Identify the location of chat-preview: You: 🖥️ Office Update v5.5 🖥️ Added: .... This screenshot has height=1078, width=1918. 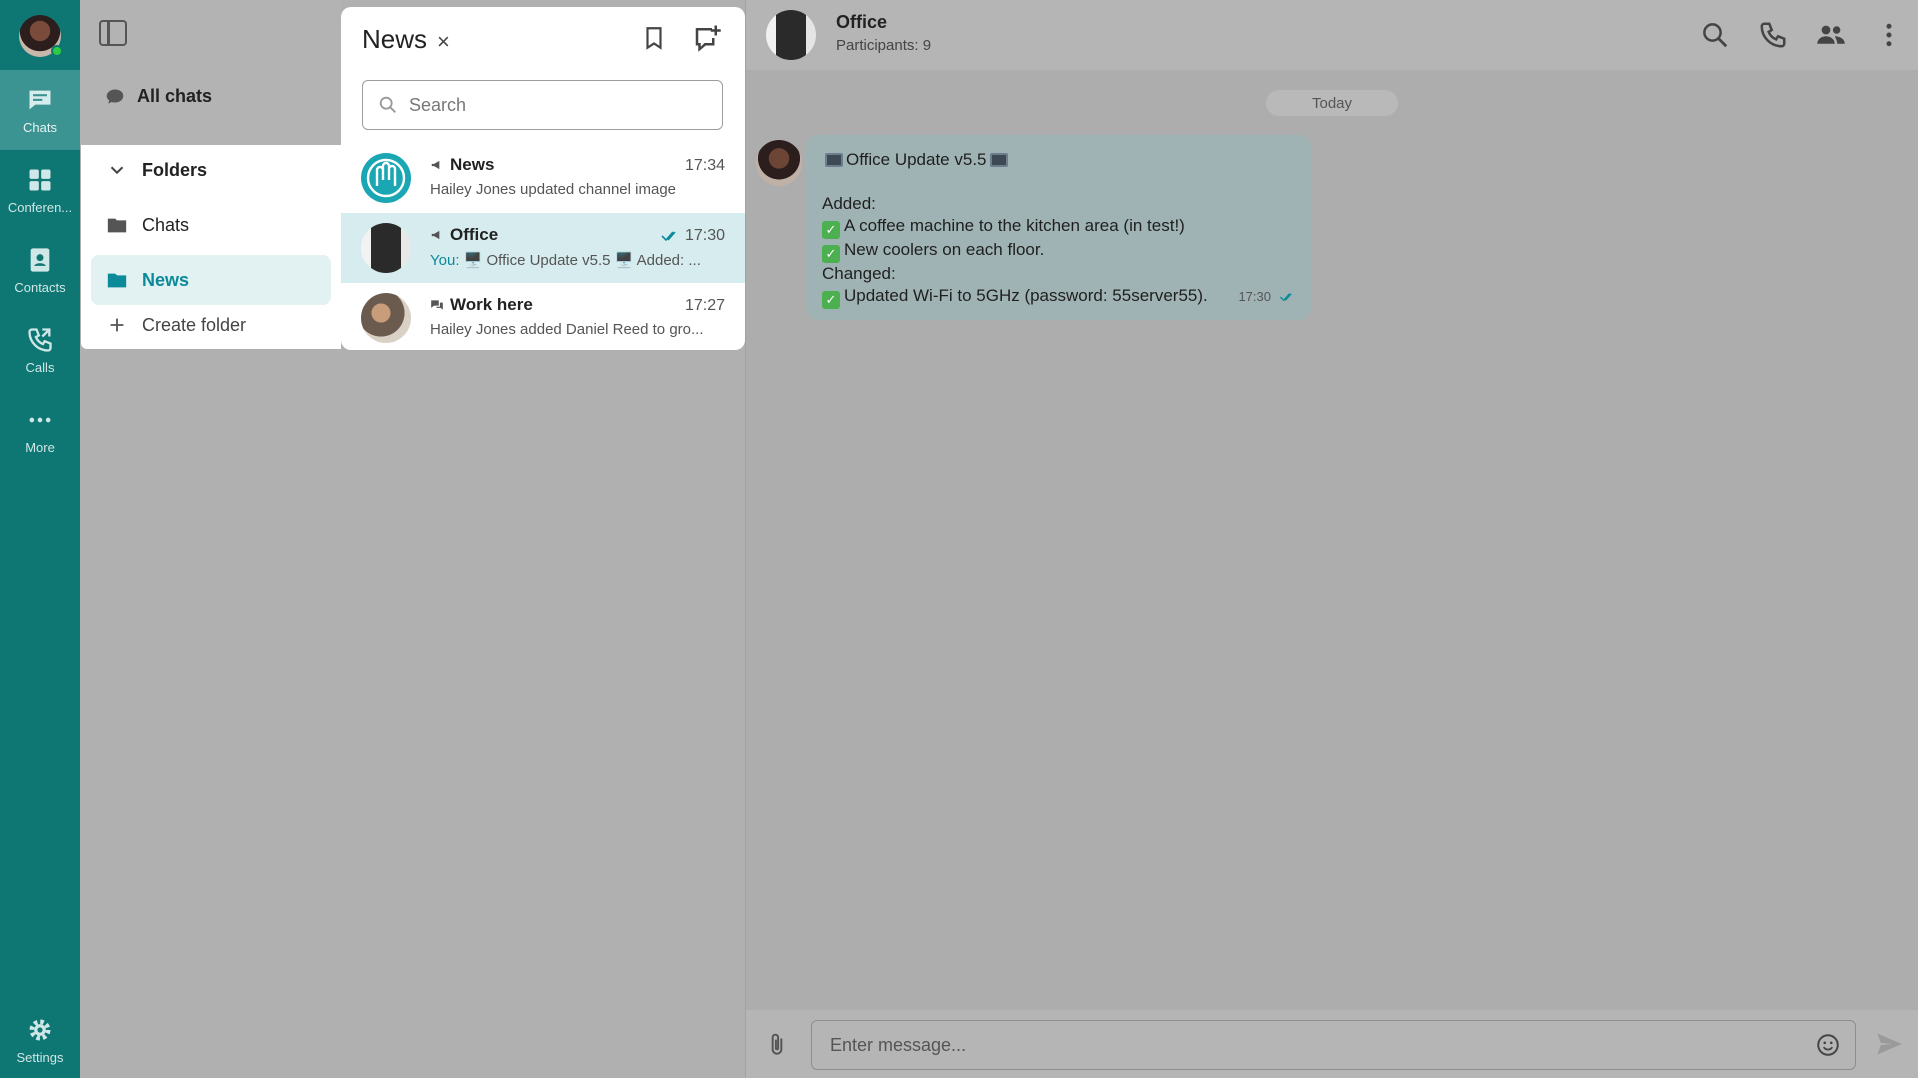
(578, 260).